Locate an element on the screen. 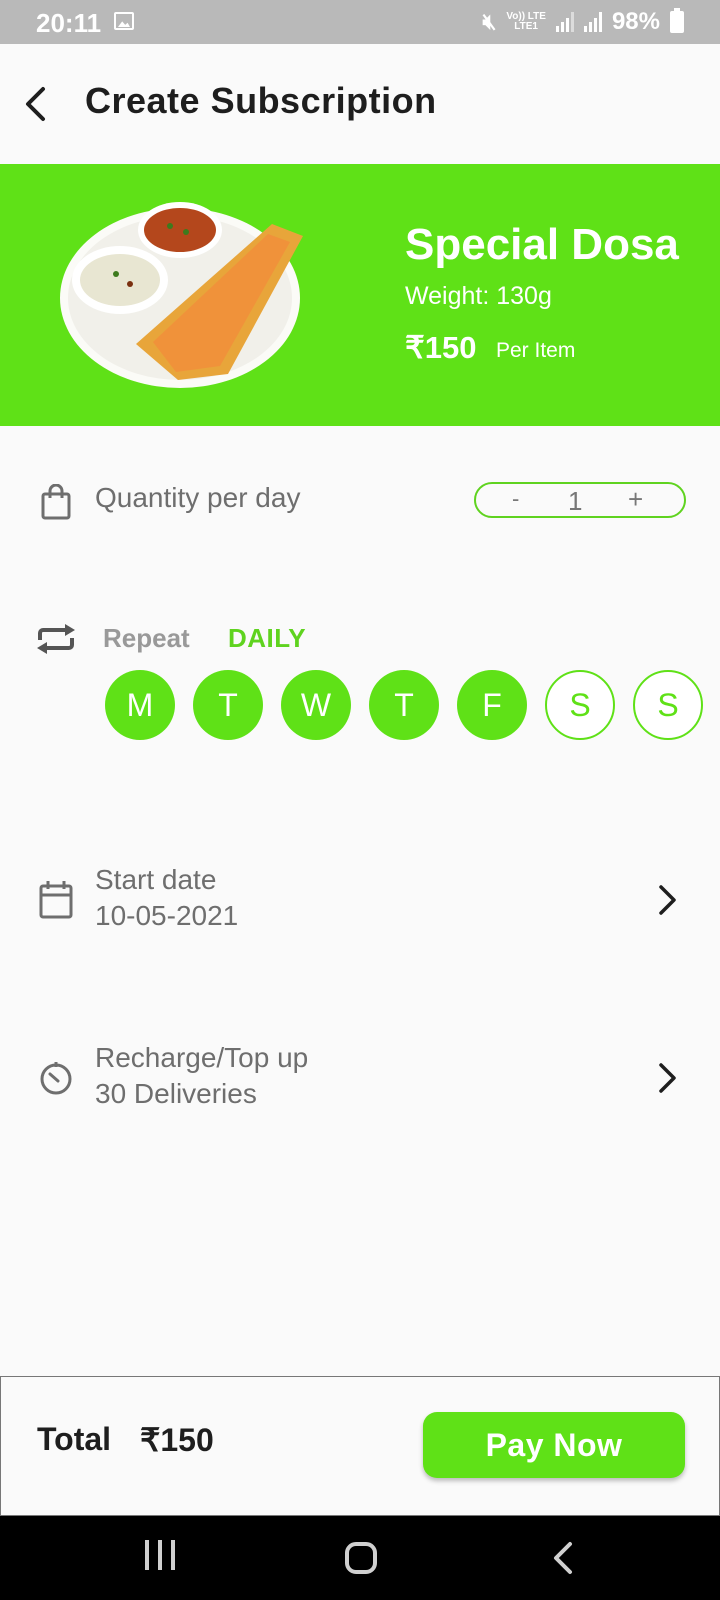  day-toggle-friday: F is located at coordinates (492, 705).